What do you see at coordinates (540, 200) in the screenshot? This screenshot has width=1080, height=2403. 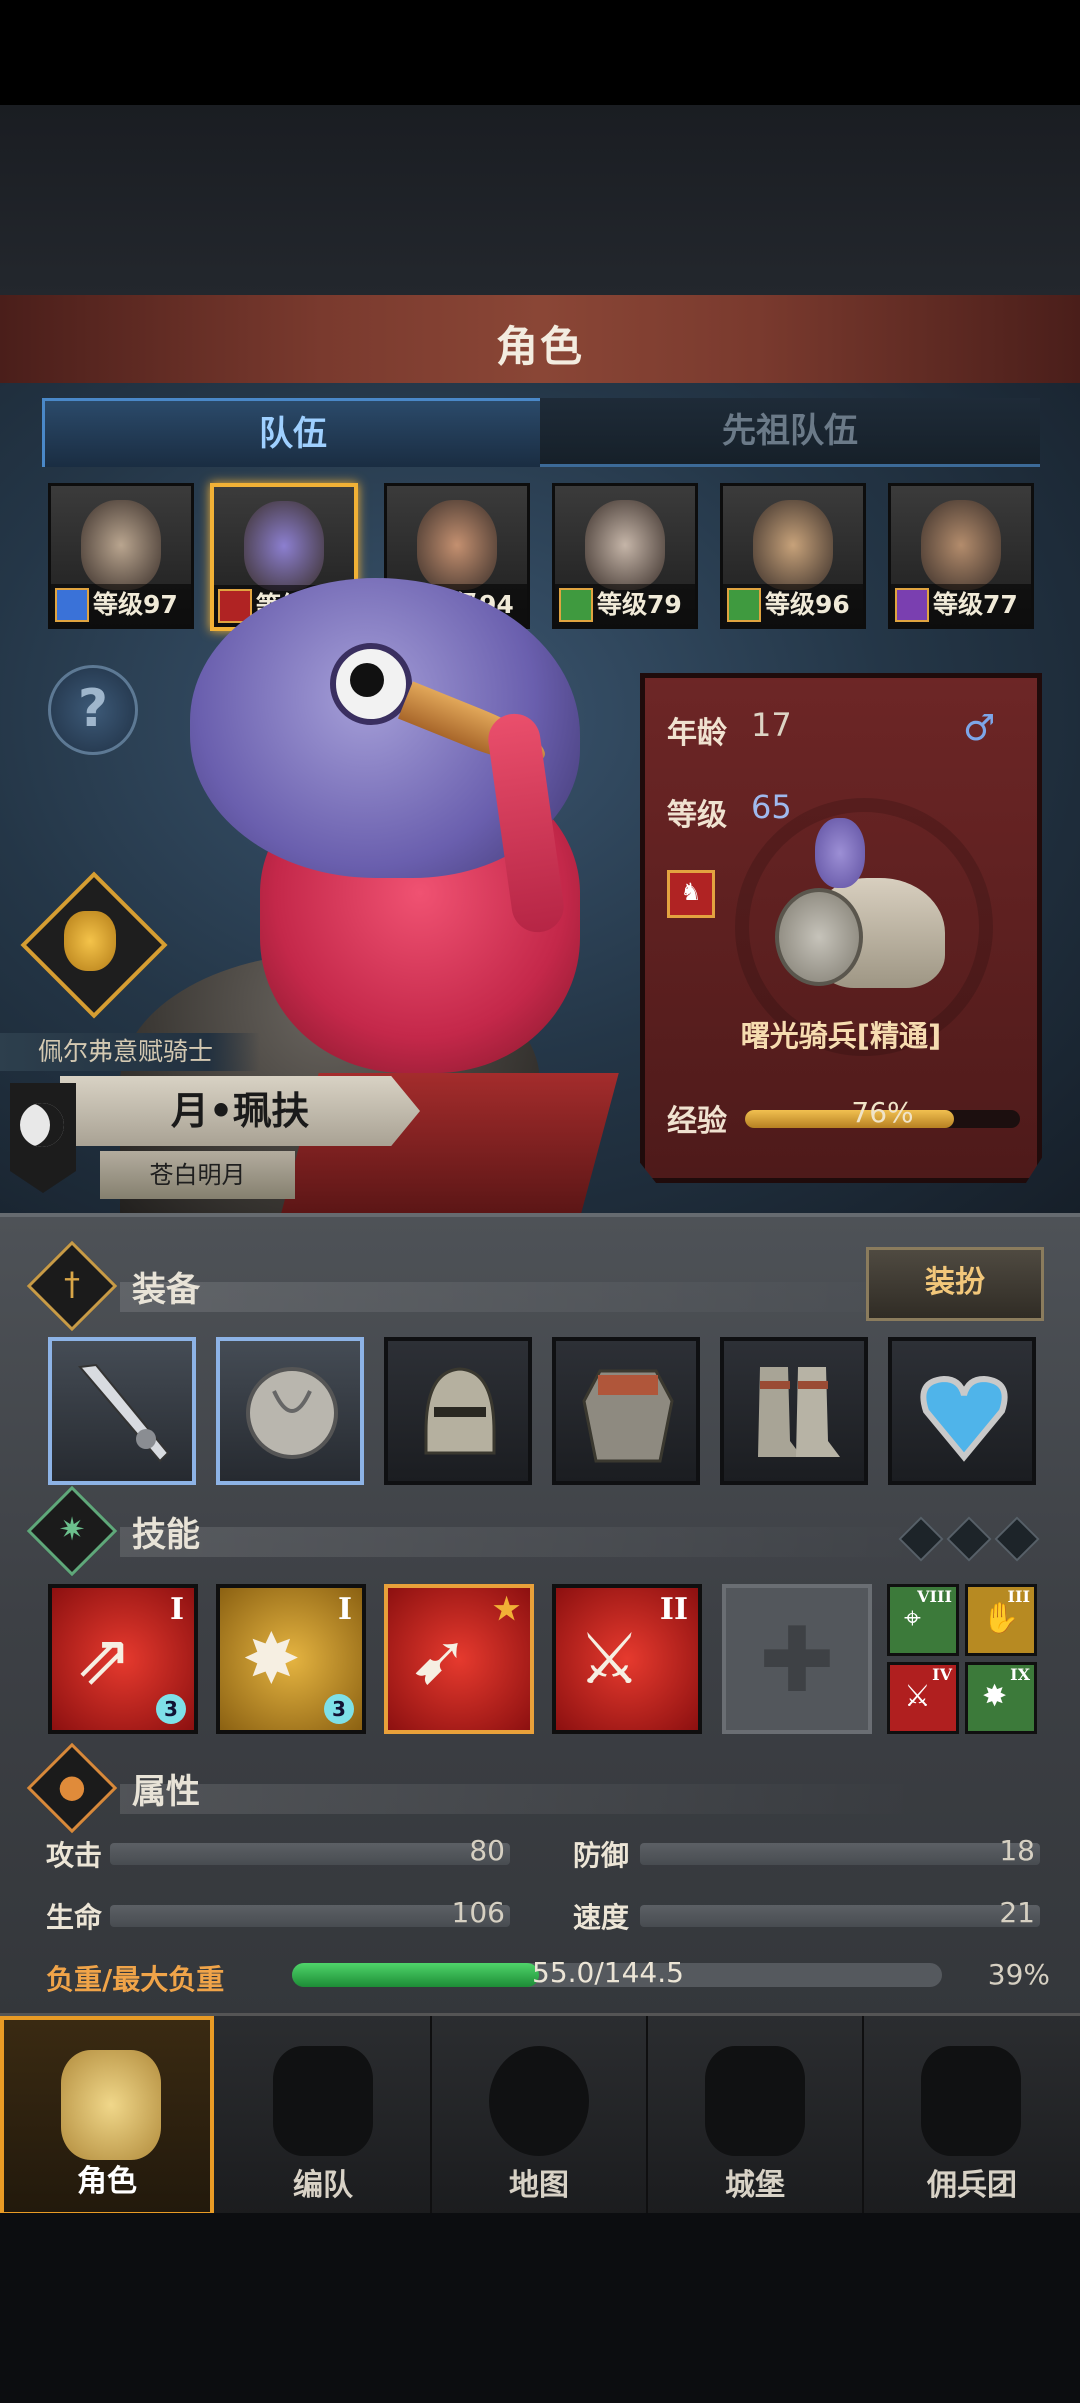 I see `top-spacer` at bounding box center [540, 200].